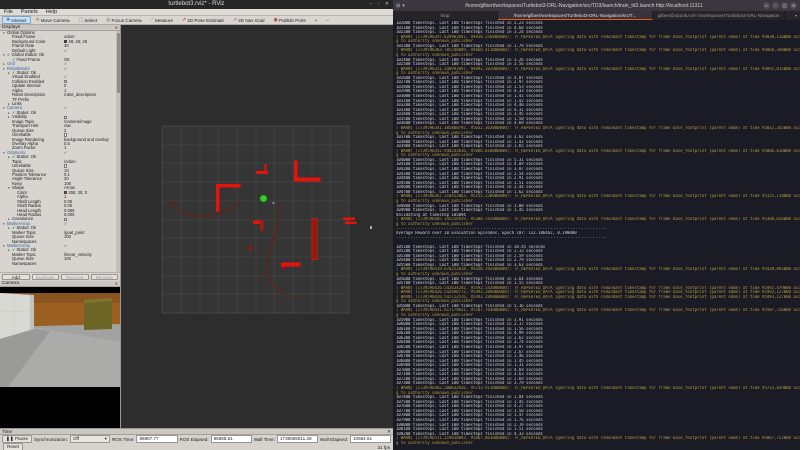  What do you see at coordinates (297, 439) in the screenshot?
I see `time-field-2: 1739565511.29` at bounding box center [297, 439].